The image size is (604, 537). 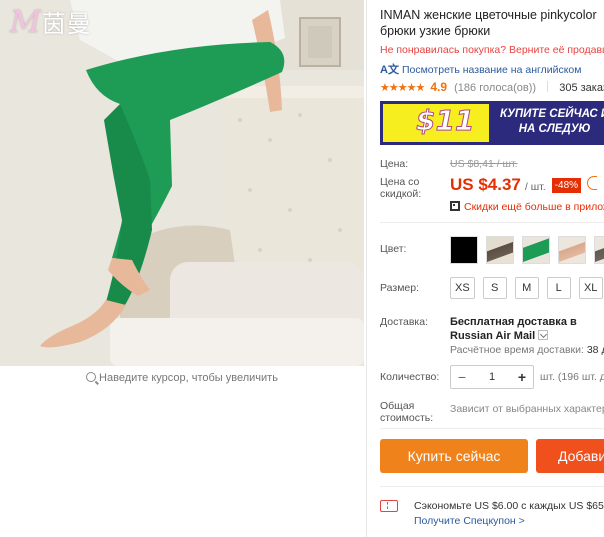 I want to click on coupon-ring-icon, so click(x=592, y=183).